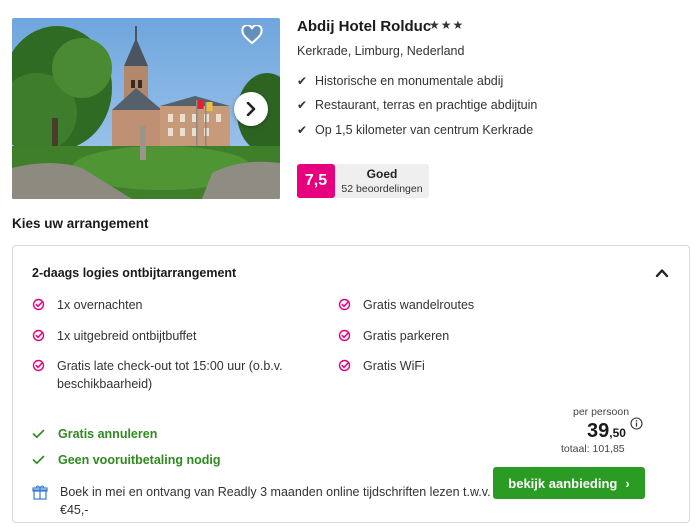 Image resolution: width=696 pixels, height=529 pixels. Describe the element at coordinates (364, 26) in the screenshot. I see `hotel-name: Abdij Hotel Rolduc` at that location.